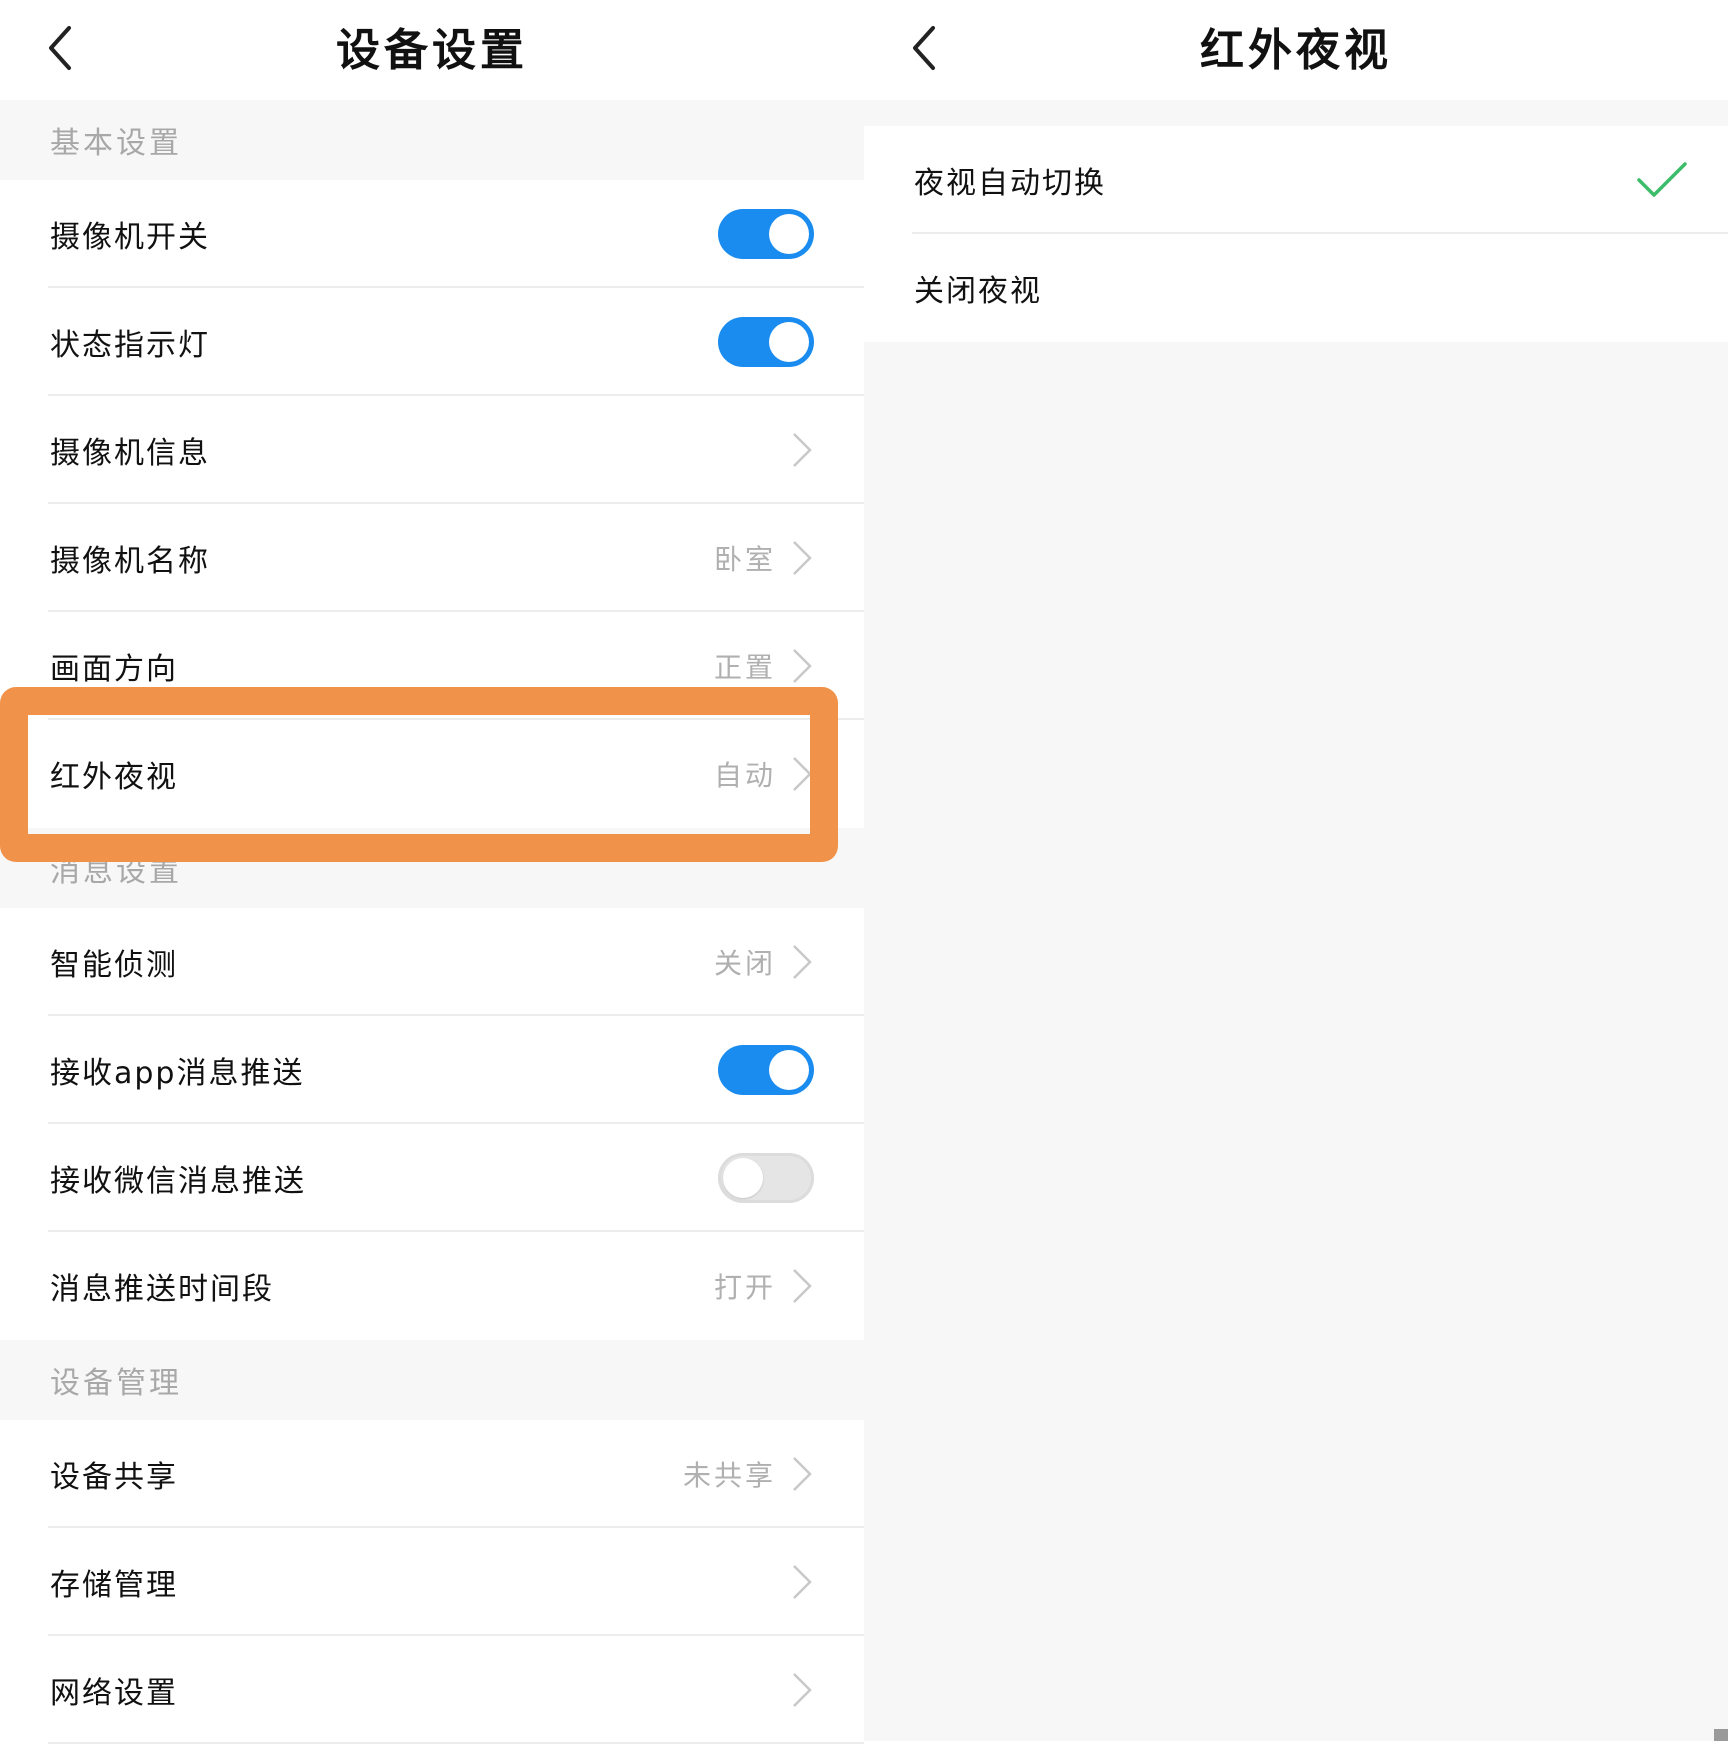 The width and height of the screenshot is (1728, 1744). I want to click on row-label: 消息推送时间段, so click(162, 1289).